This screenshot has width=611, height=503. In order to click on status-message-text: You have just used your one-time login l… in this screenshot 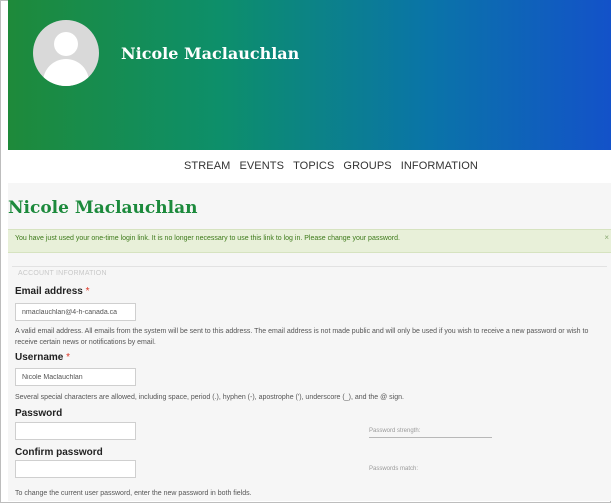, I will do `click(207, 238)`.